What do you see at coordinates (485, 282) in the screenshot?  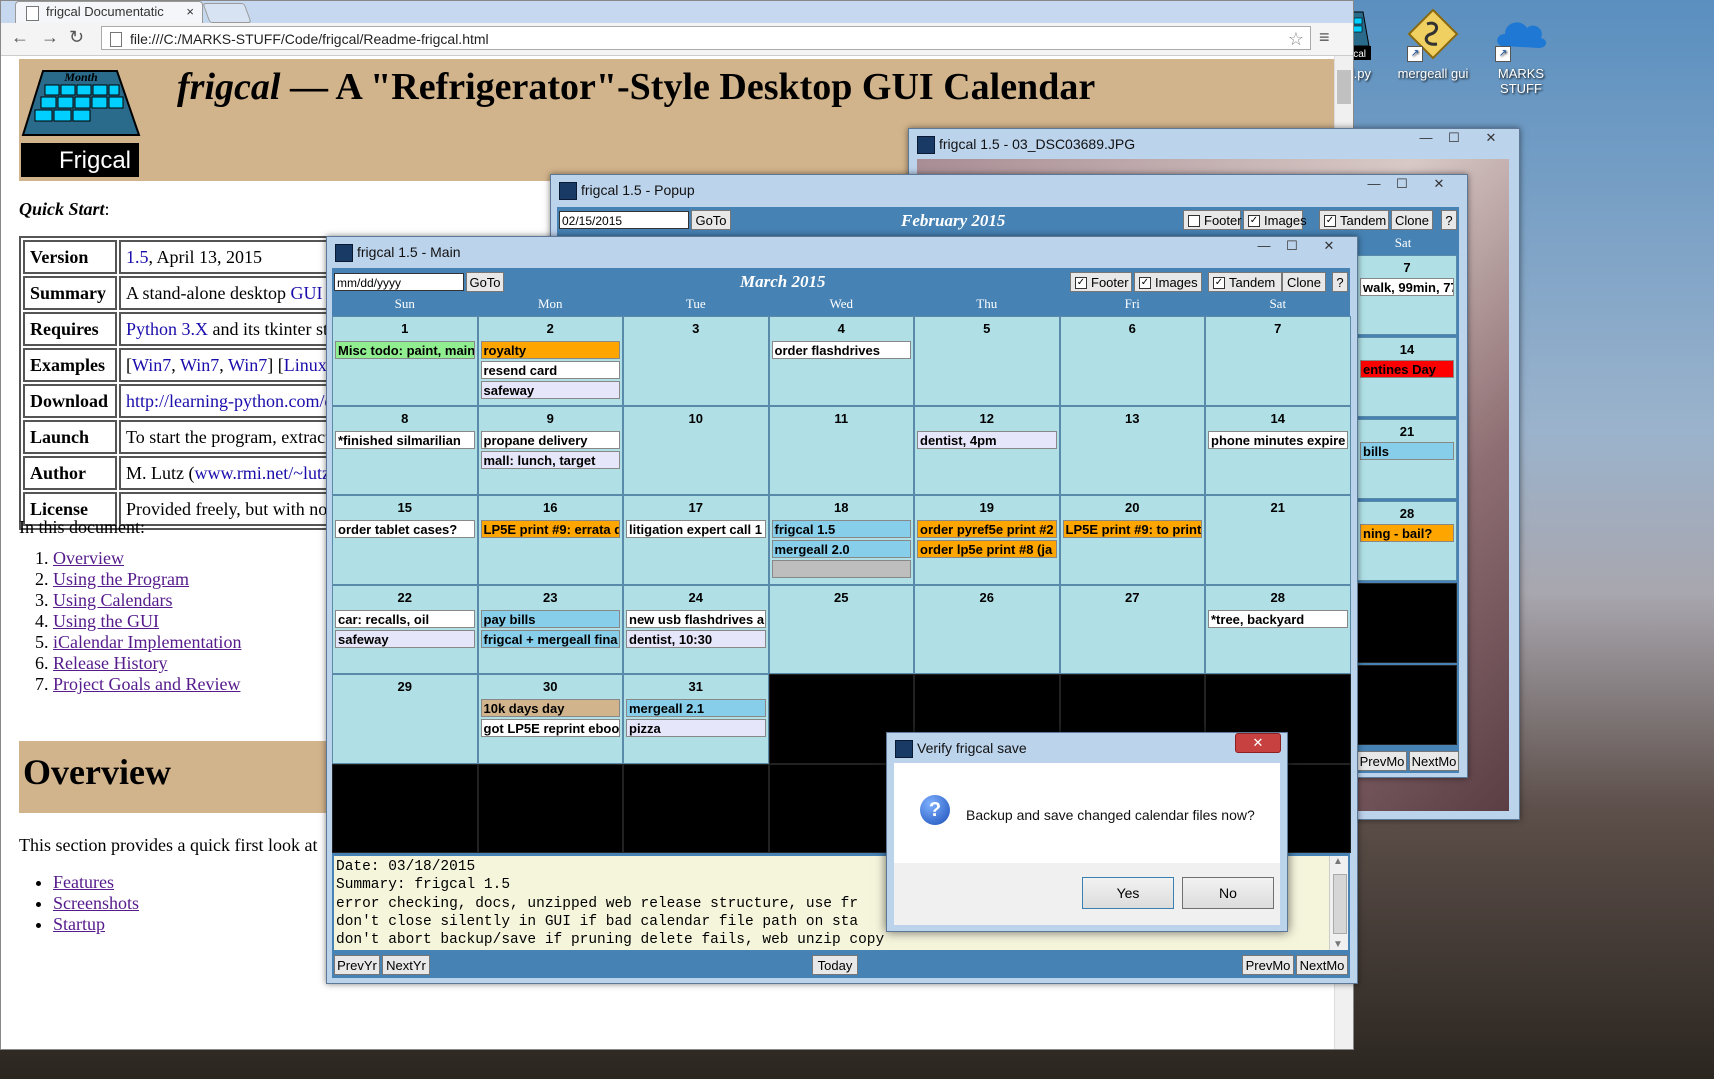 I see `main-goto-button: GoTo` at bounding box center [485, 282].